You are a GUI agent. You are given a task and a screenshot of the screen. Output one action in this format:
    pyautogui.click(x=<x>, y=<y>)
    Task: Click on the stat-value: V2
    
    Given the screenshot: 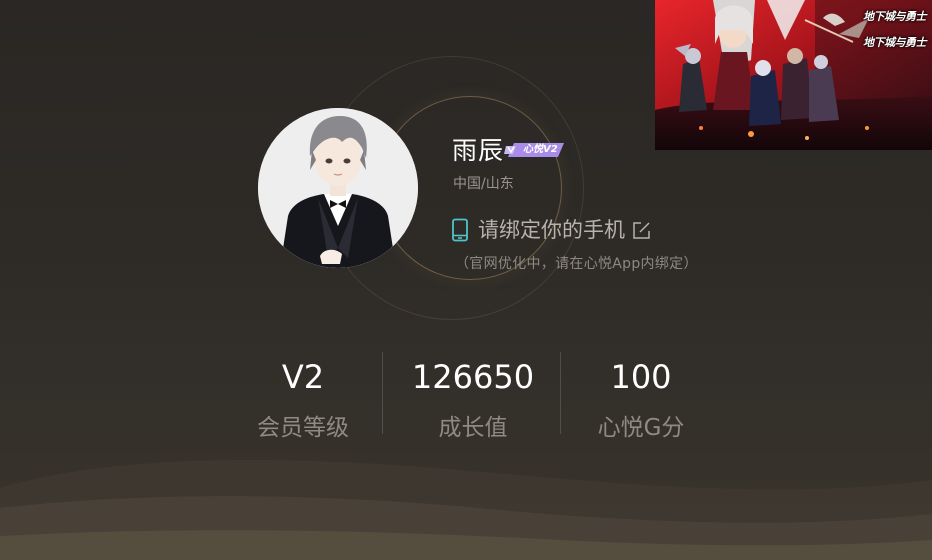 What is the action you would take?
    pyautogui.click(x=303, y=377)
    